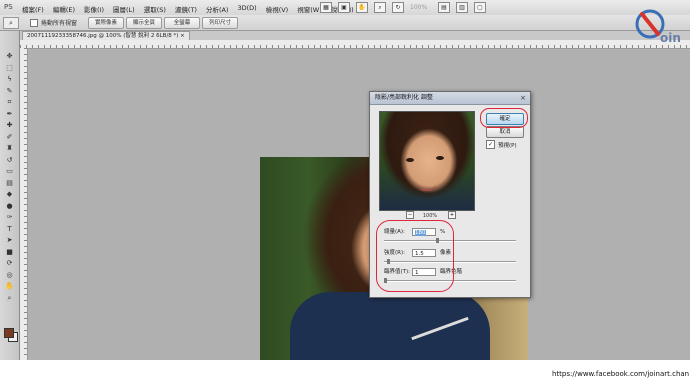 Image resolution: width=690 pixels, height=388 pixels. I want to click on quick-select-tool-icon: ✎, so click(9, 91).